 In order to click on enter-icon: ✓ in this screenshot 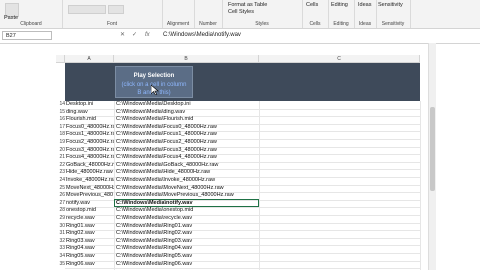, I will do `click(138, 35)`.